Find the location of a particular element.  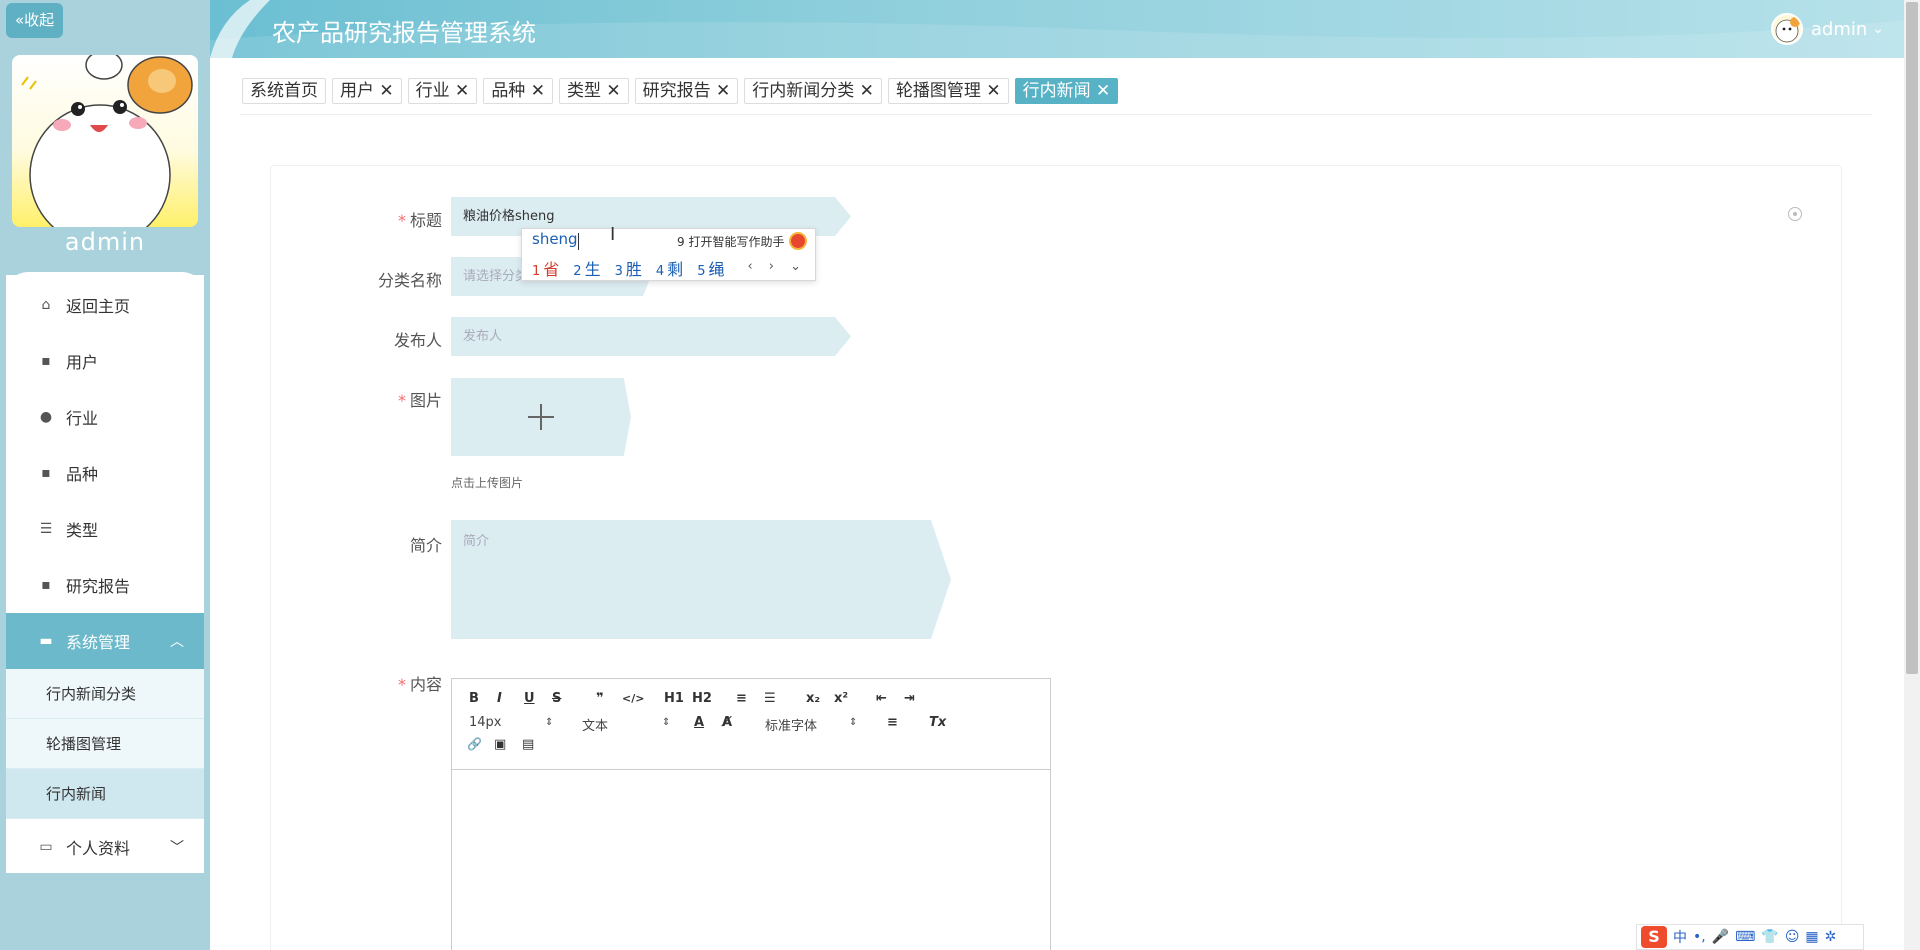

sidebar-item-label: 返回主页 is located at coordinates (98, 306).